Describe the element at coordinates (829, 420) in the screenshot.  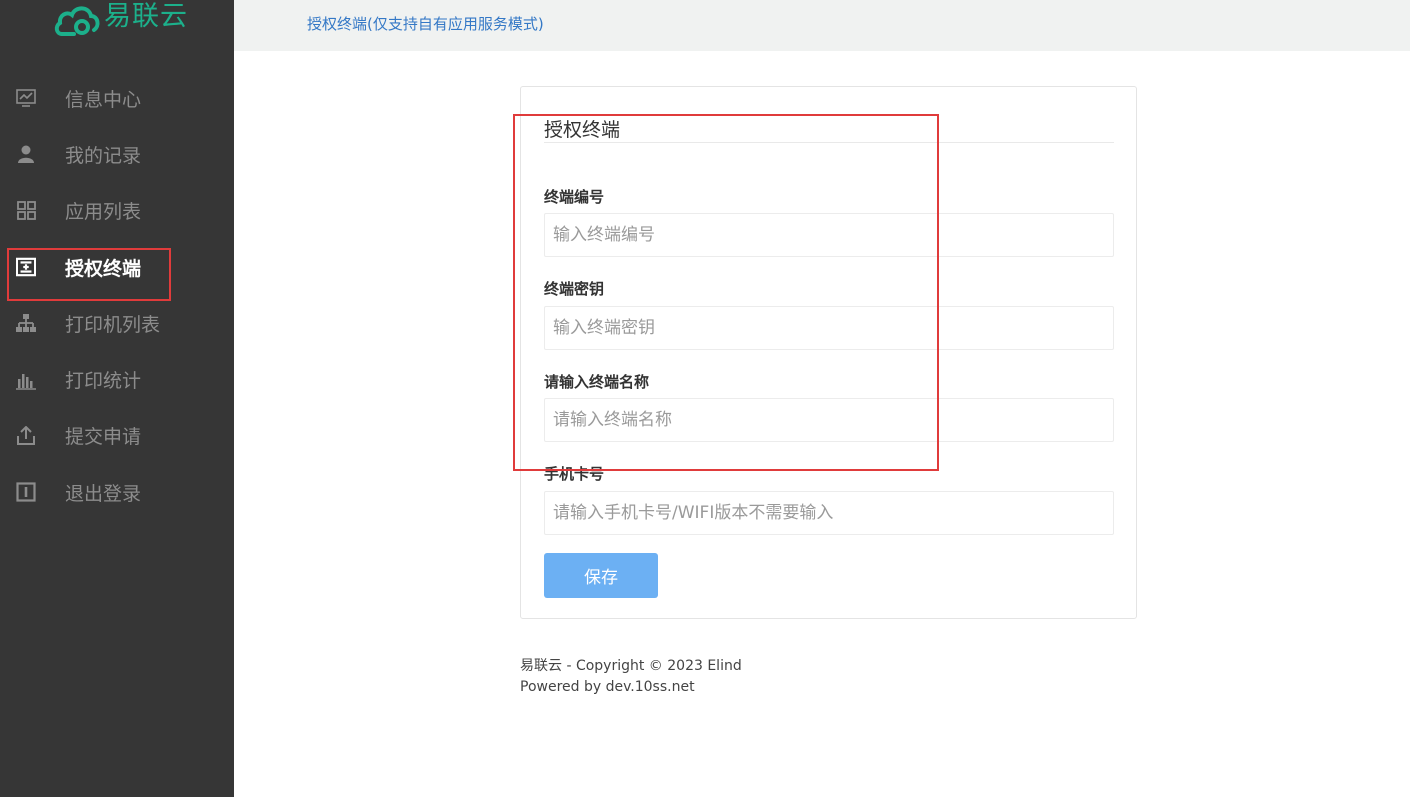
I see `terminal-name-input` at that location.